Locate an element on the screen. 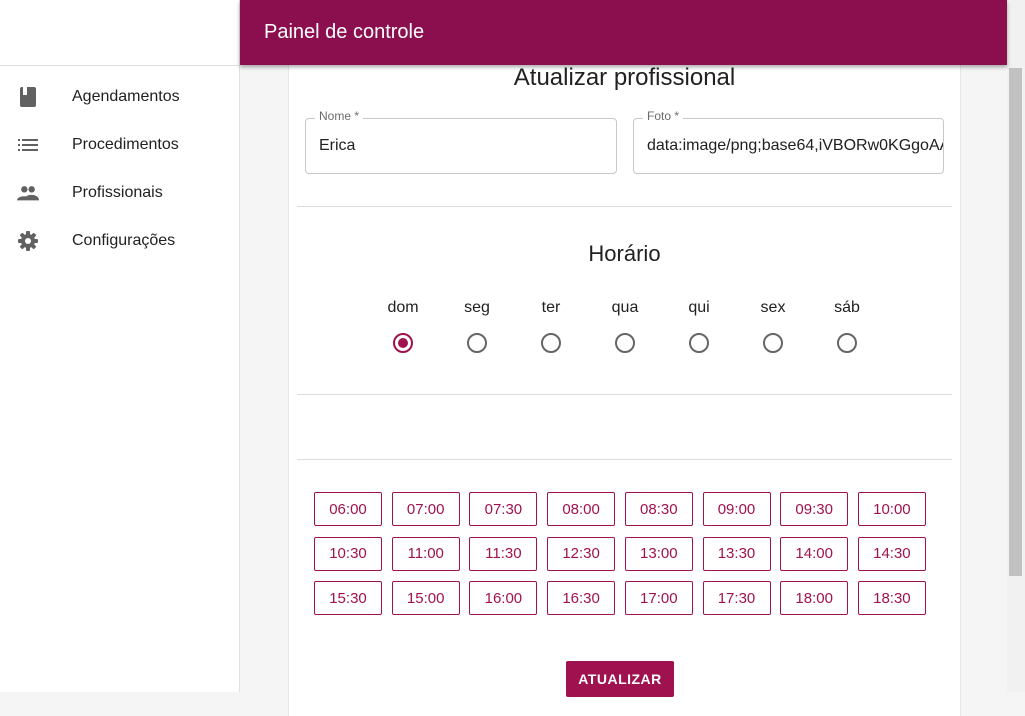 The width and height of the screenshot is (1025, 716). scrollbar is located at coordinates (1016, 346).